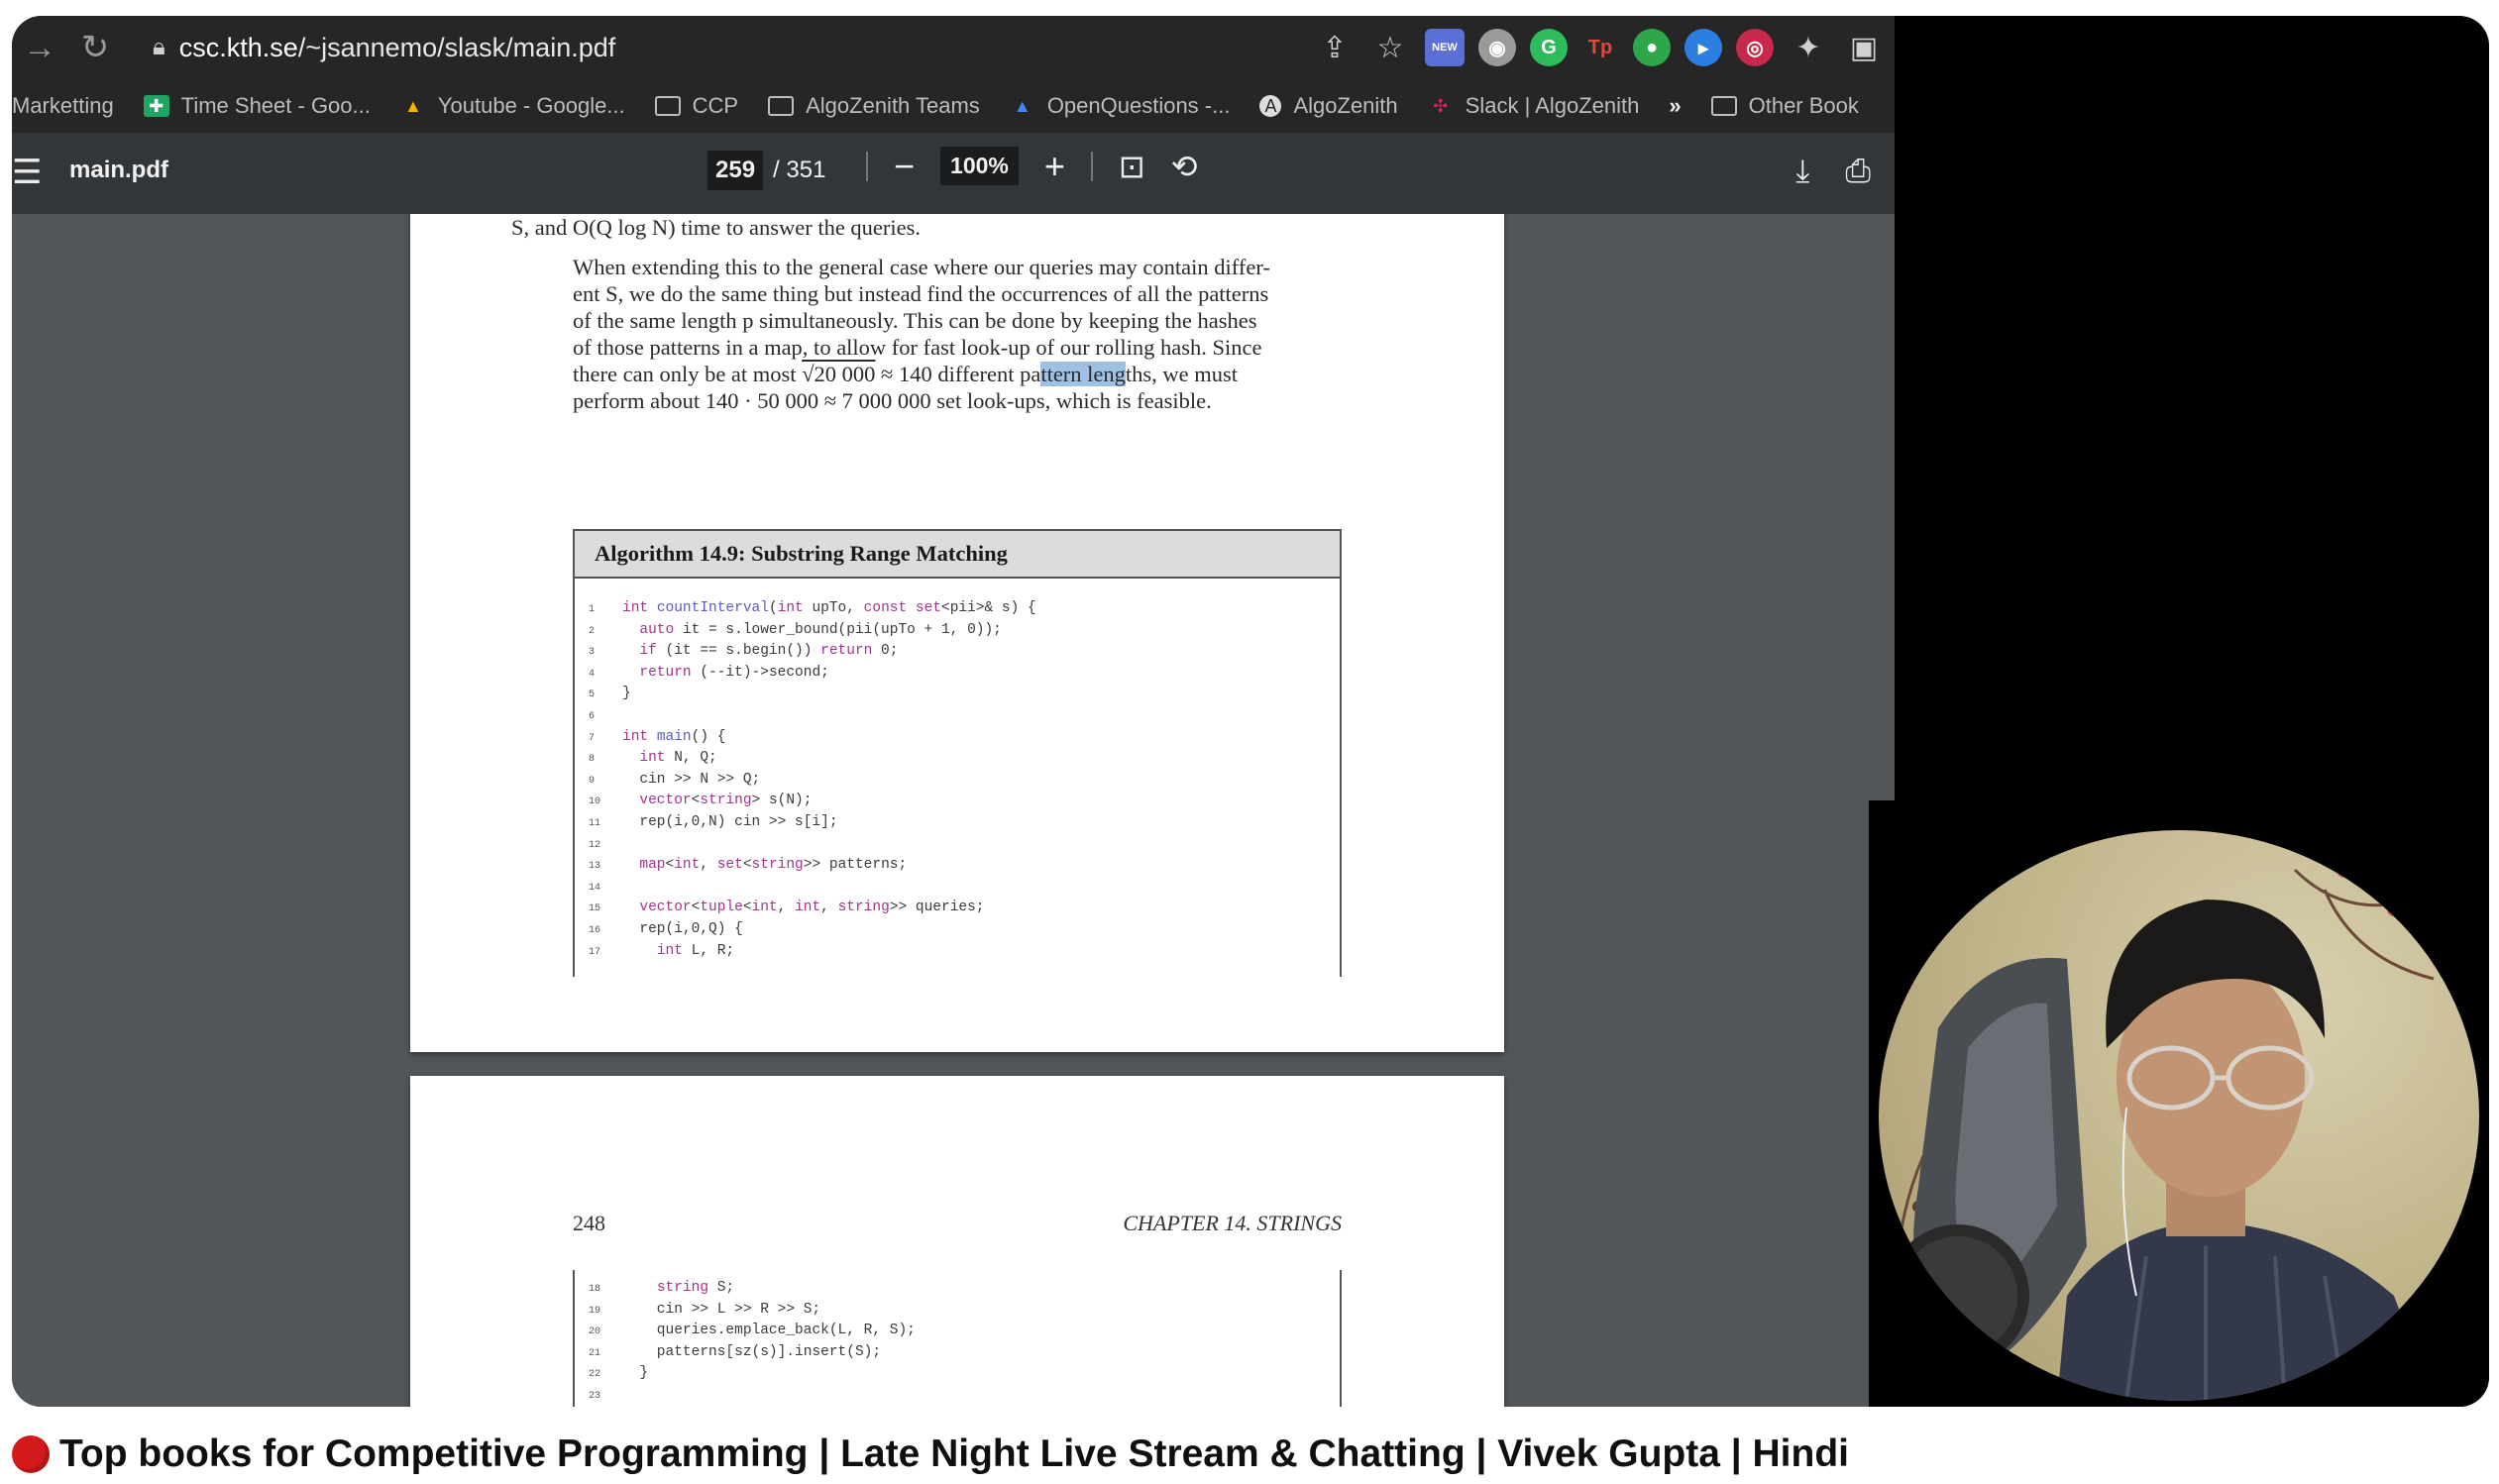  I want to click on code-line: 9 cin >> N >> Q;, so click(813, 781).